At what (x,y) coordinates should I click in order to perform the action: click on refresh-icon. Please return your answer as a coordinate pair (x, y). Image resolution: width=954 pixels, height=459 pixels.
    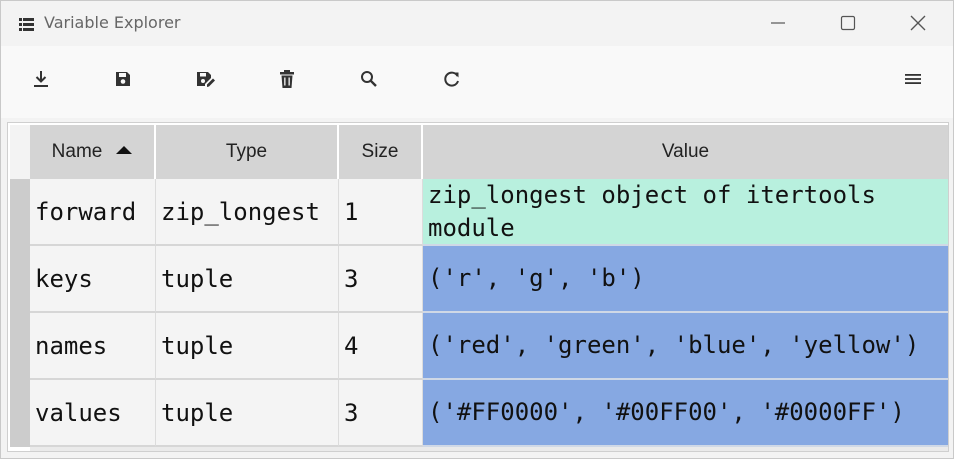
    Looking at the image, I should click on (451, 79).